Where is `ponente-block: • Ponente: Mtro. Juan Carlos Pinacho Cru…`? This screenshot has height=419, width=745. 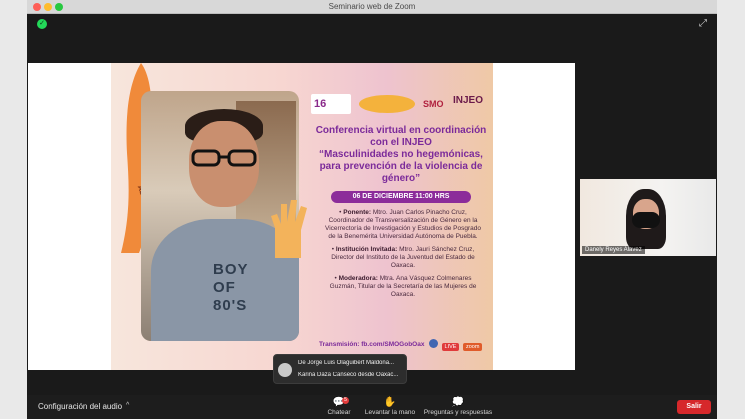 ponente-block: • Ponente: Mtro. Juan Carlos Pinacho Cru… is located at coordinates (403, 224).